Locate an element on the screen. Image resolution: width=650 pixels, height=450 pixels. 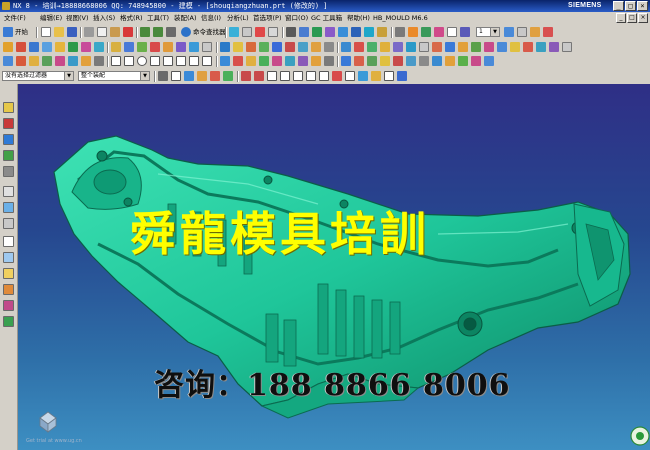
web-browser-icon is located at coordinates (8, 191).